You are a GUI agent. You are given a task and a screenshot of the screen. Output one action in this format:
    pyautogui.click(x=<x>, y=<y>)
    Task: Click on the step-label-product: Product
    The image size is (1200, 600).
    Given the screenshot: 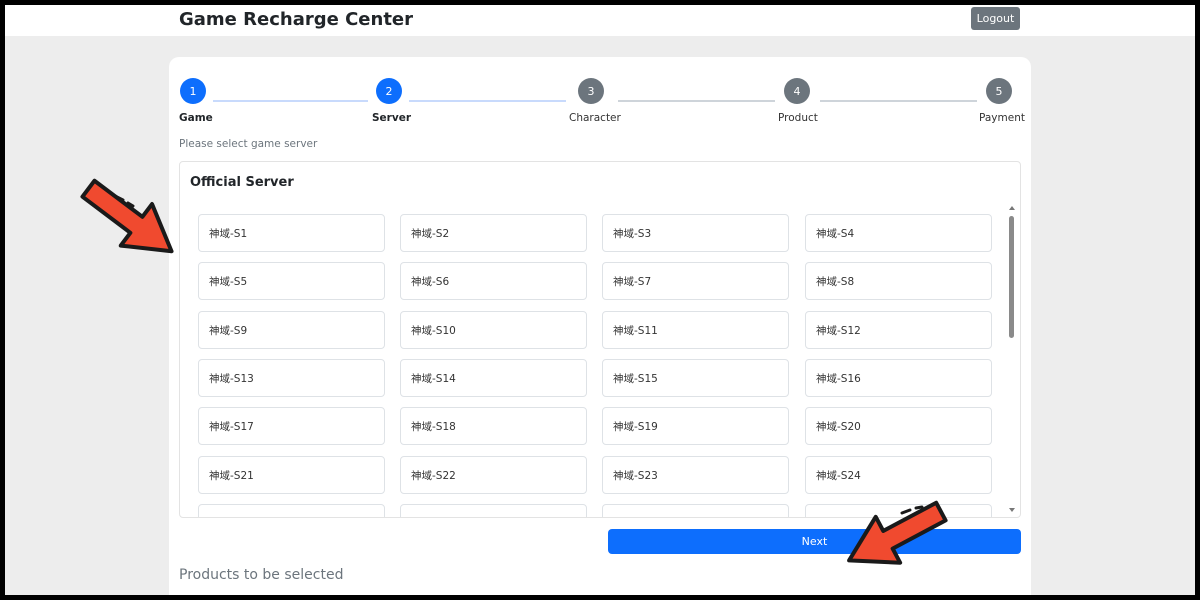 What is the action you would take?
    pyautogui.click(x=798, y=118)
    